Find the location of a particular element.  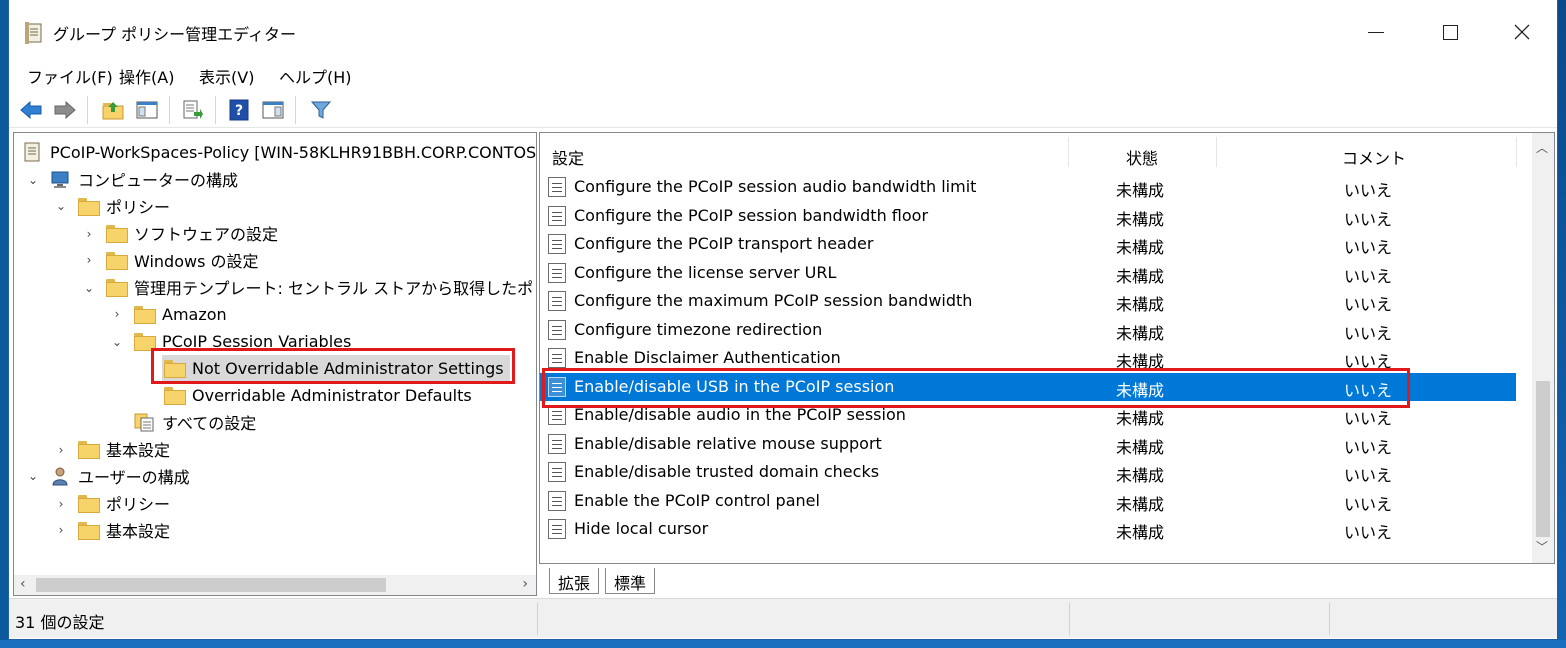

minimize-button is located at coordinates (1376, 32).